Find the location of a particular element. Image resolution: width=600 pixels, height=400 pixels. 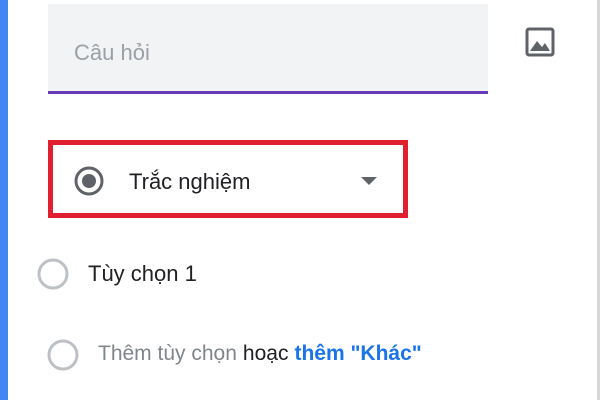

option-row: Tùy chọn 1 is located at coordinates (236, 273).